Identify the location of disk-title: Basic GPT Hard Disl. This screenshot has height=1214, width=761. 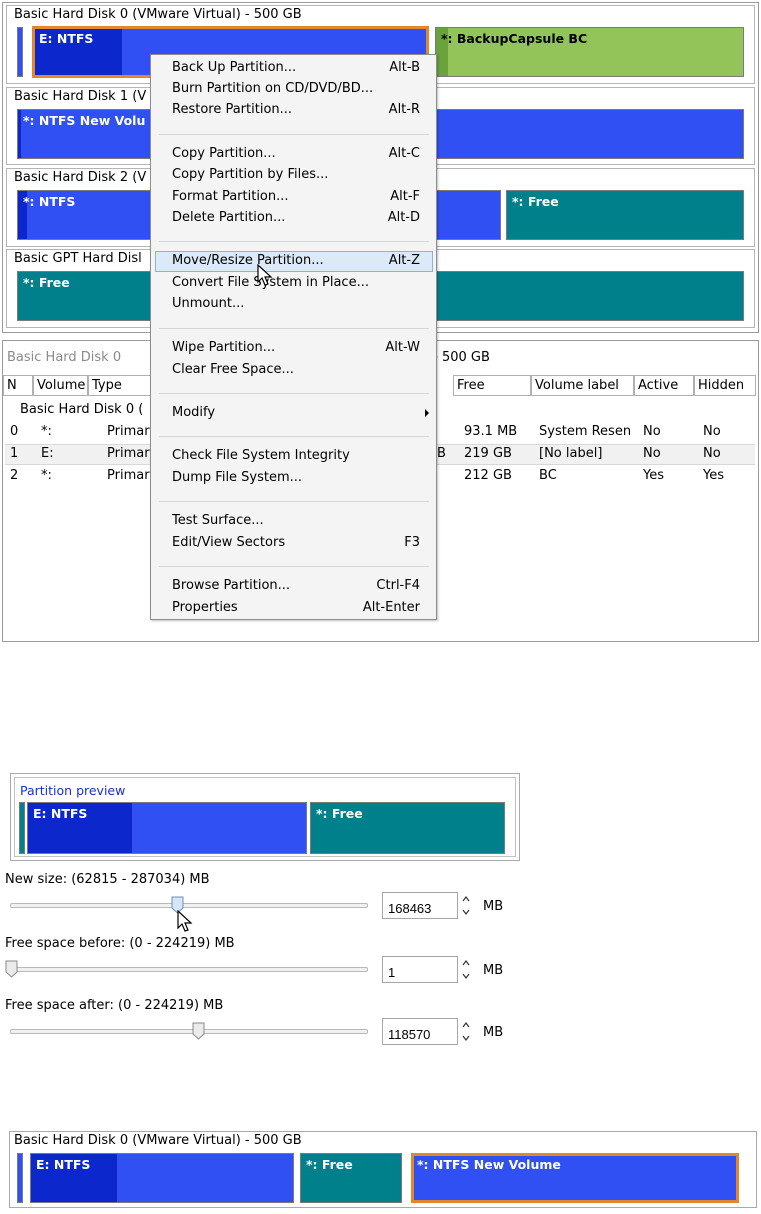
(78, 258).